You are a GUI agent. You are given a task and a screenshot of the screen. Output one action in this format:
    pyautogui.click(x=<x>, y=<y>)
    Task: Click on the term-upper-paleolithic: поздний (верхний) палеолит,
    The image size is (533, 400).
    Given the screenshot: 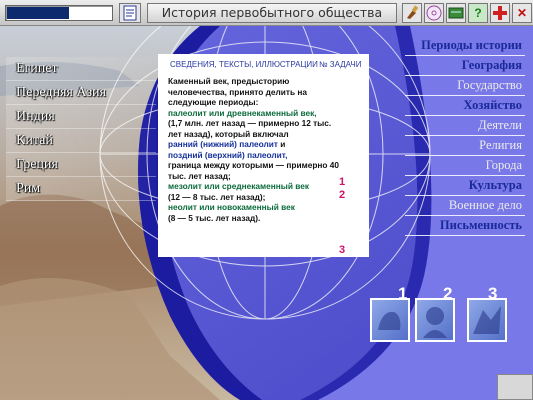 What is the action you would take?
    pyautogui.click(x=256, y=155)
    